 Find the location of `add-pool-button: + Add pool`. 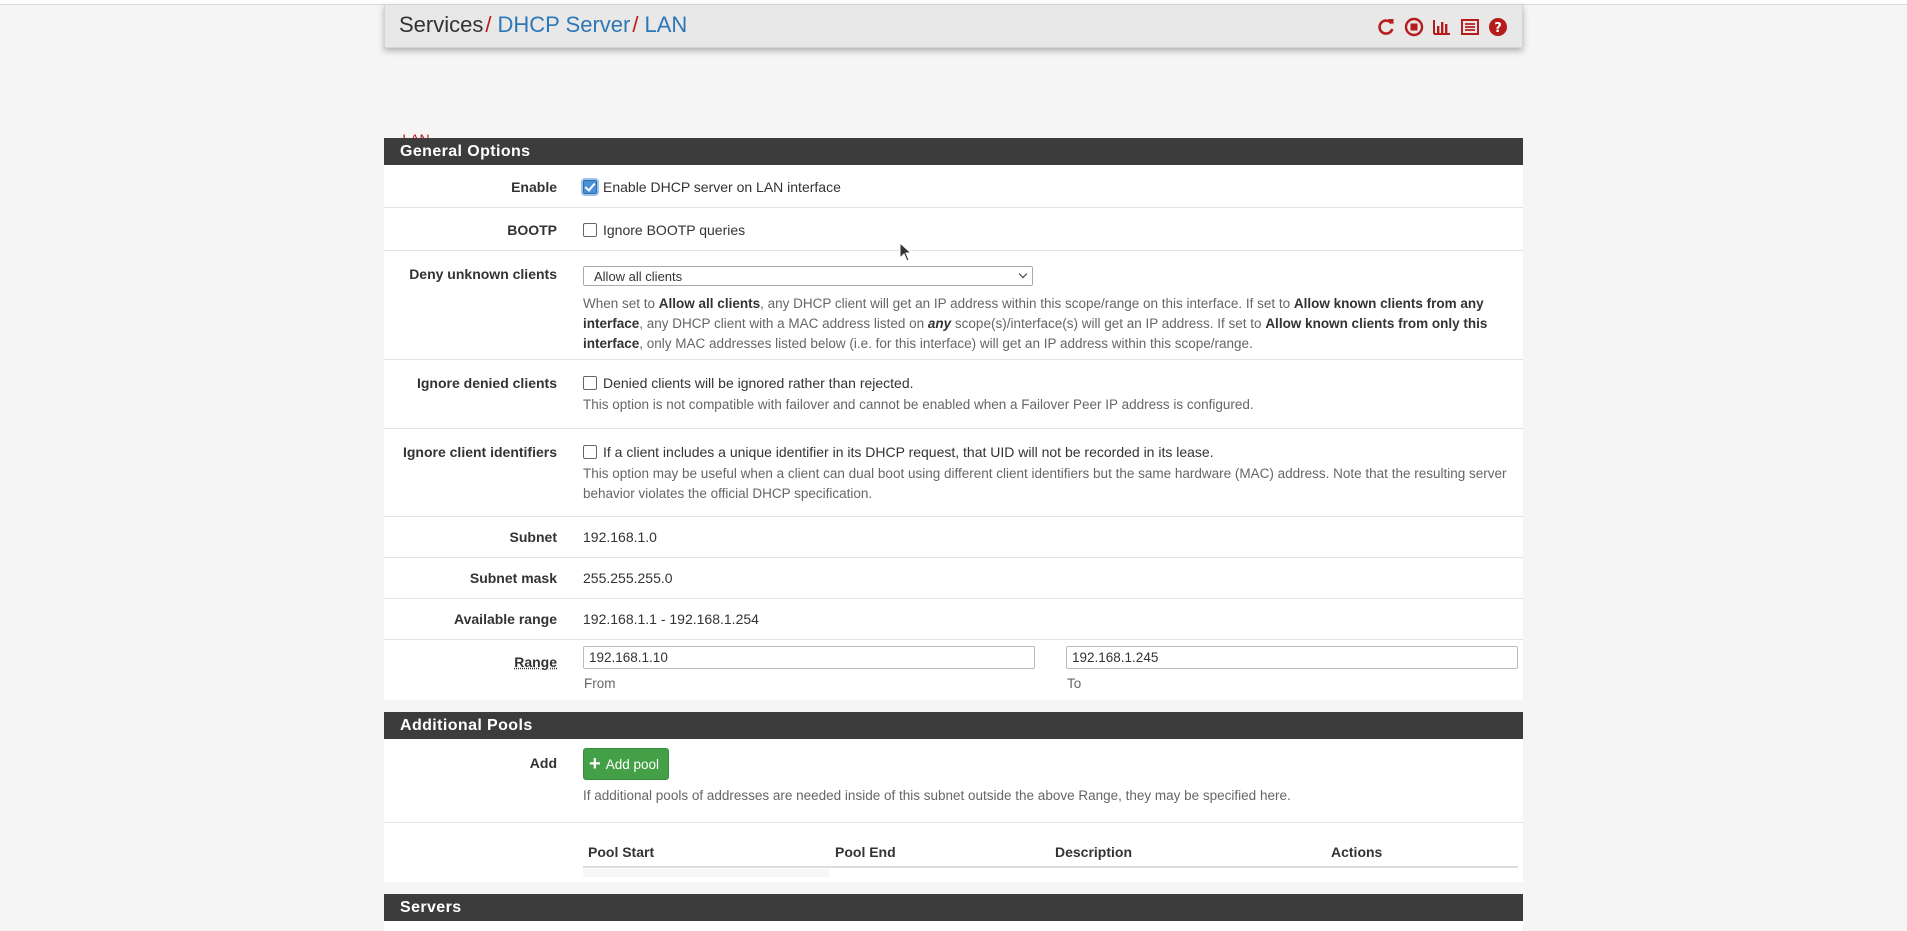

add-pool-button: + Add pool is located at coordinates (626, 764).